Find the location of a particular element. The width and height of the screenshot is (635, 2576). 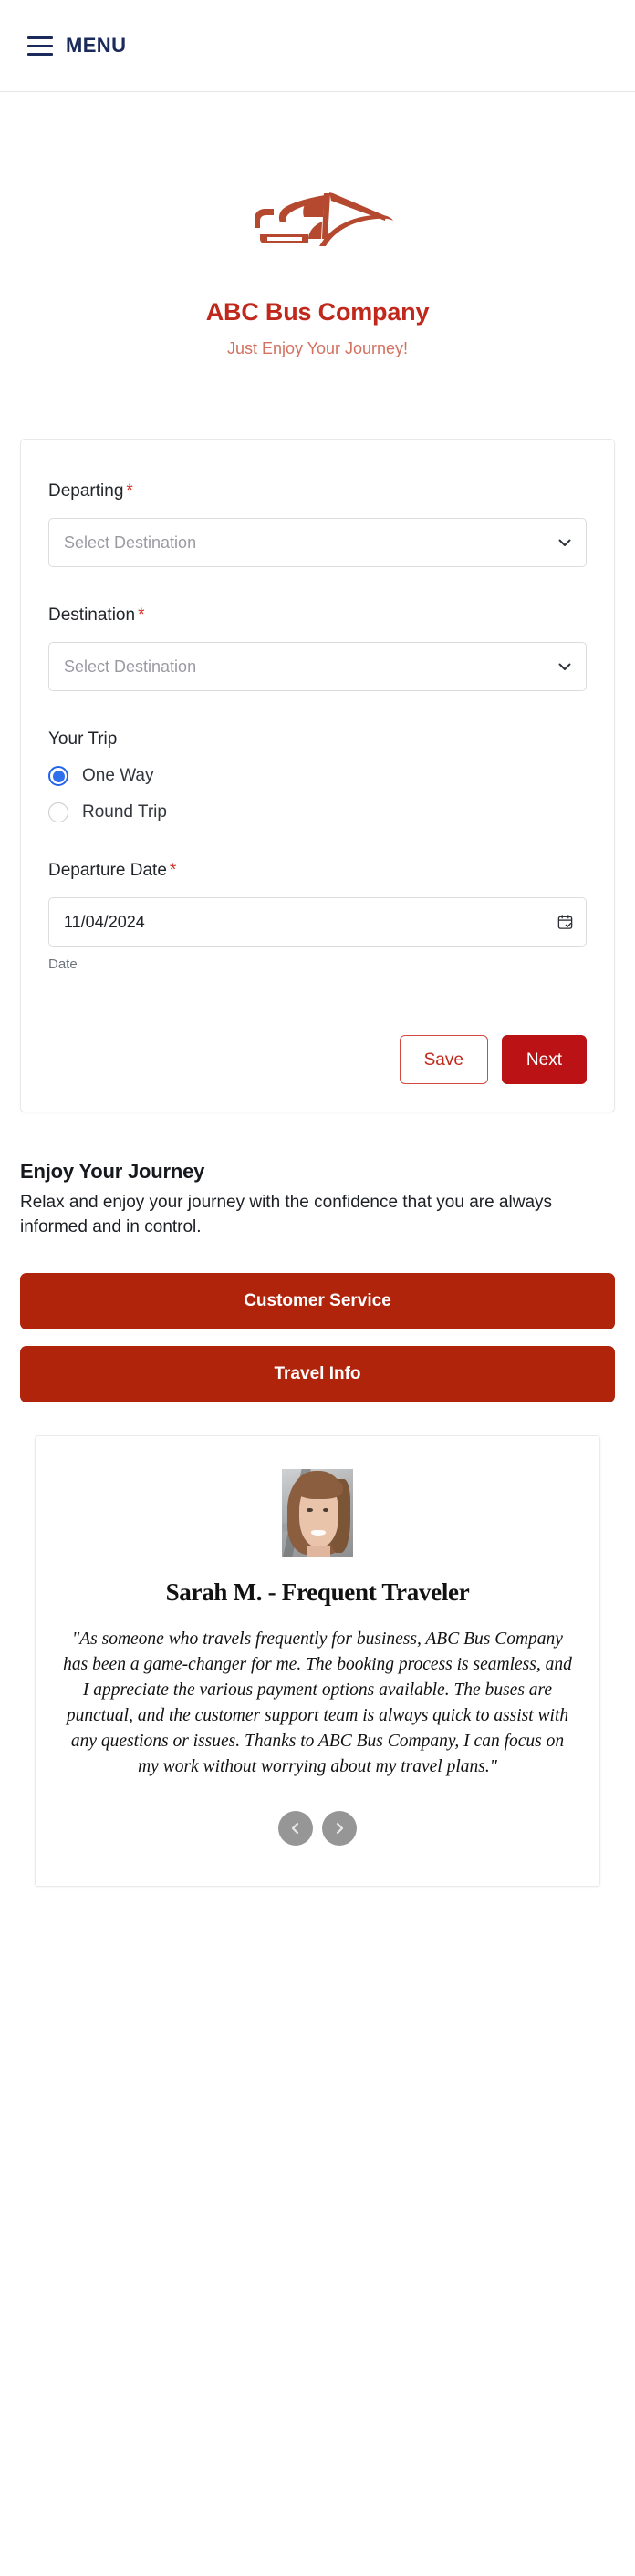

radio-round-trip-label: Round Trip is located at coordinates (125, 812).